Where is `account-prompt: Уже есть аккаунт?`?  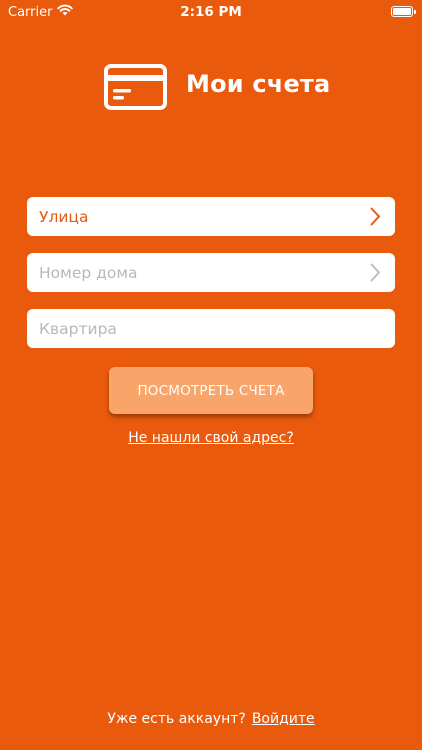
account-prompt: Уже есть аккаунт? is located at coordinates (176, 719).